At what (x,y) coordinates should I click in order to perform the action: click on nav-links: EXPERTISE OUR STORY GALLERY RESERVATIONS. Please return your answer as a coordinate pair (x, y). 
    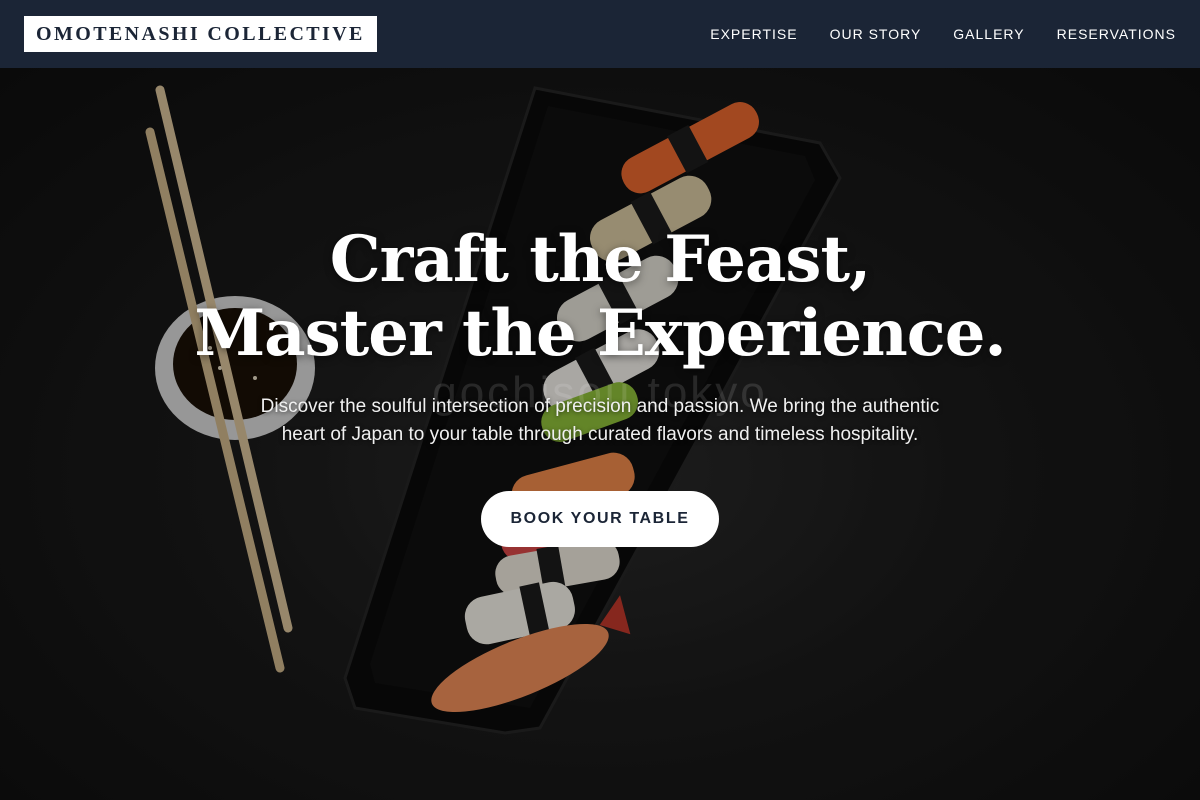
    Looking at the image, I should click on (927, 34).